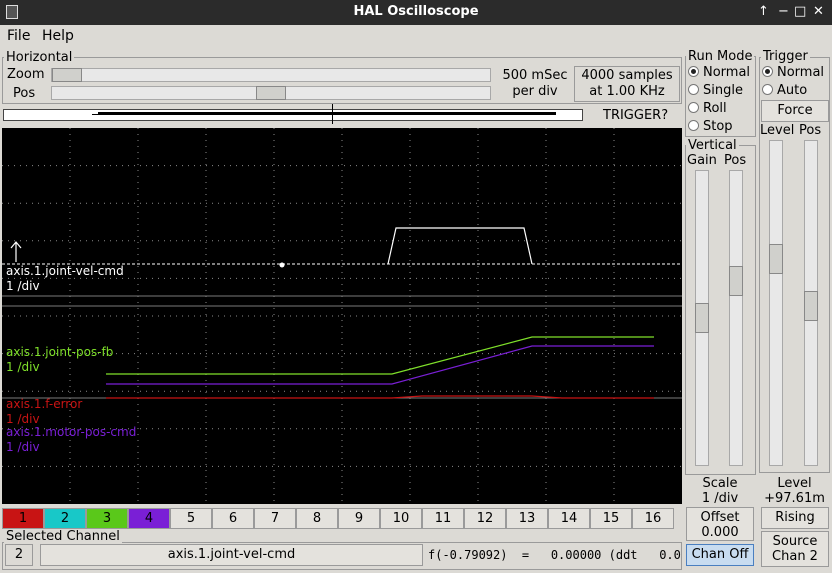 The height and width of the screenshot is (573, 832). I want to click on force-button: Force, so click(795, 111).